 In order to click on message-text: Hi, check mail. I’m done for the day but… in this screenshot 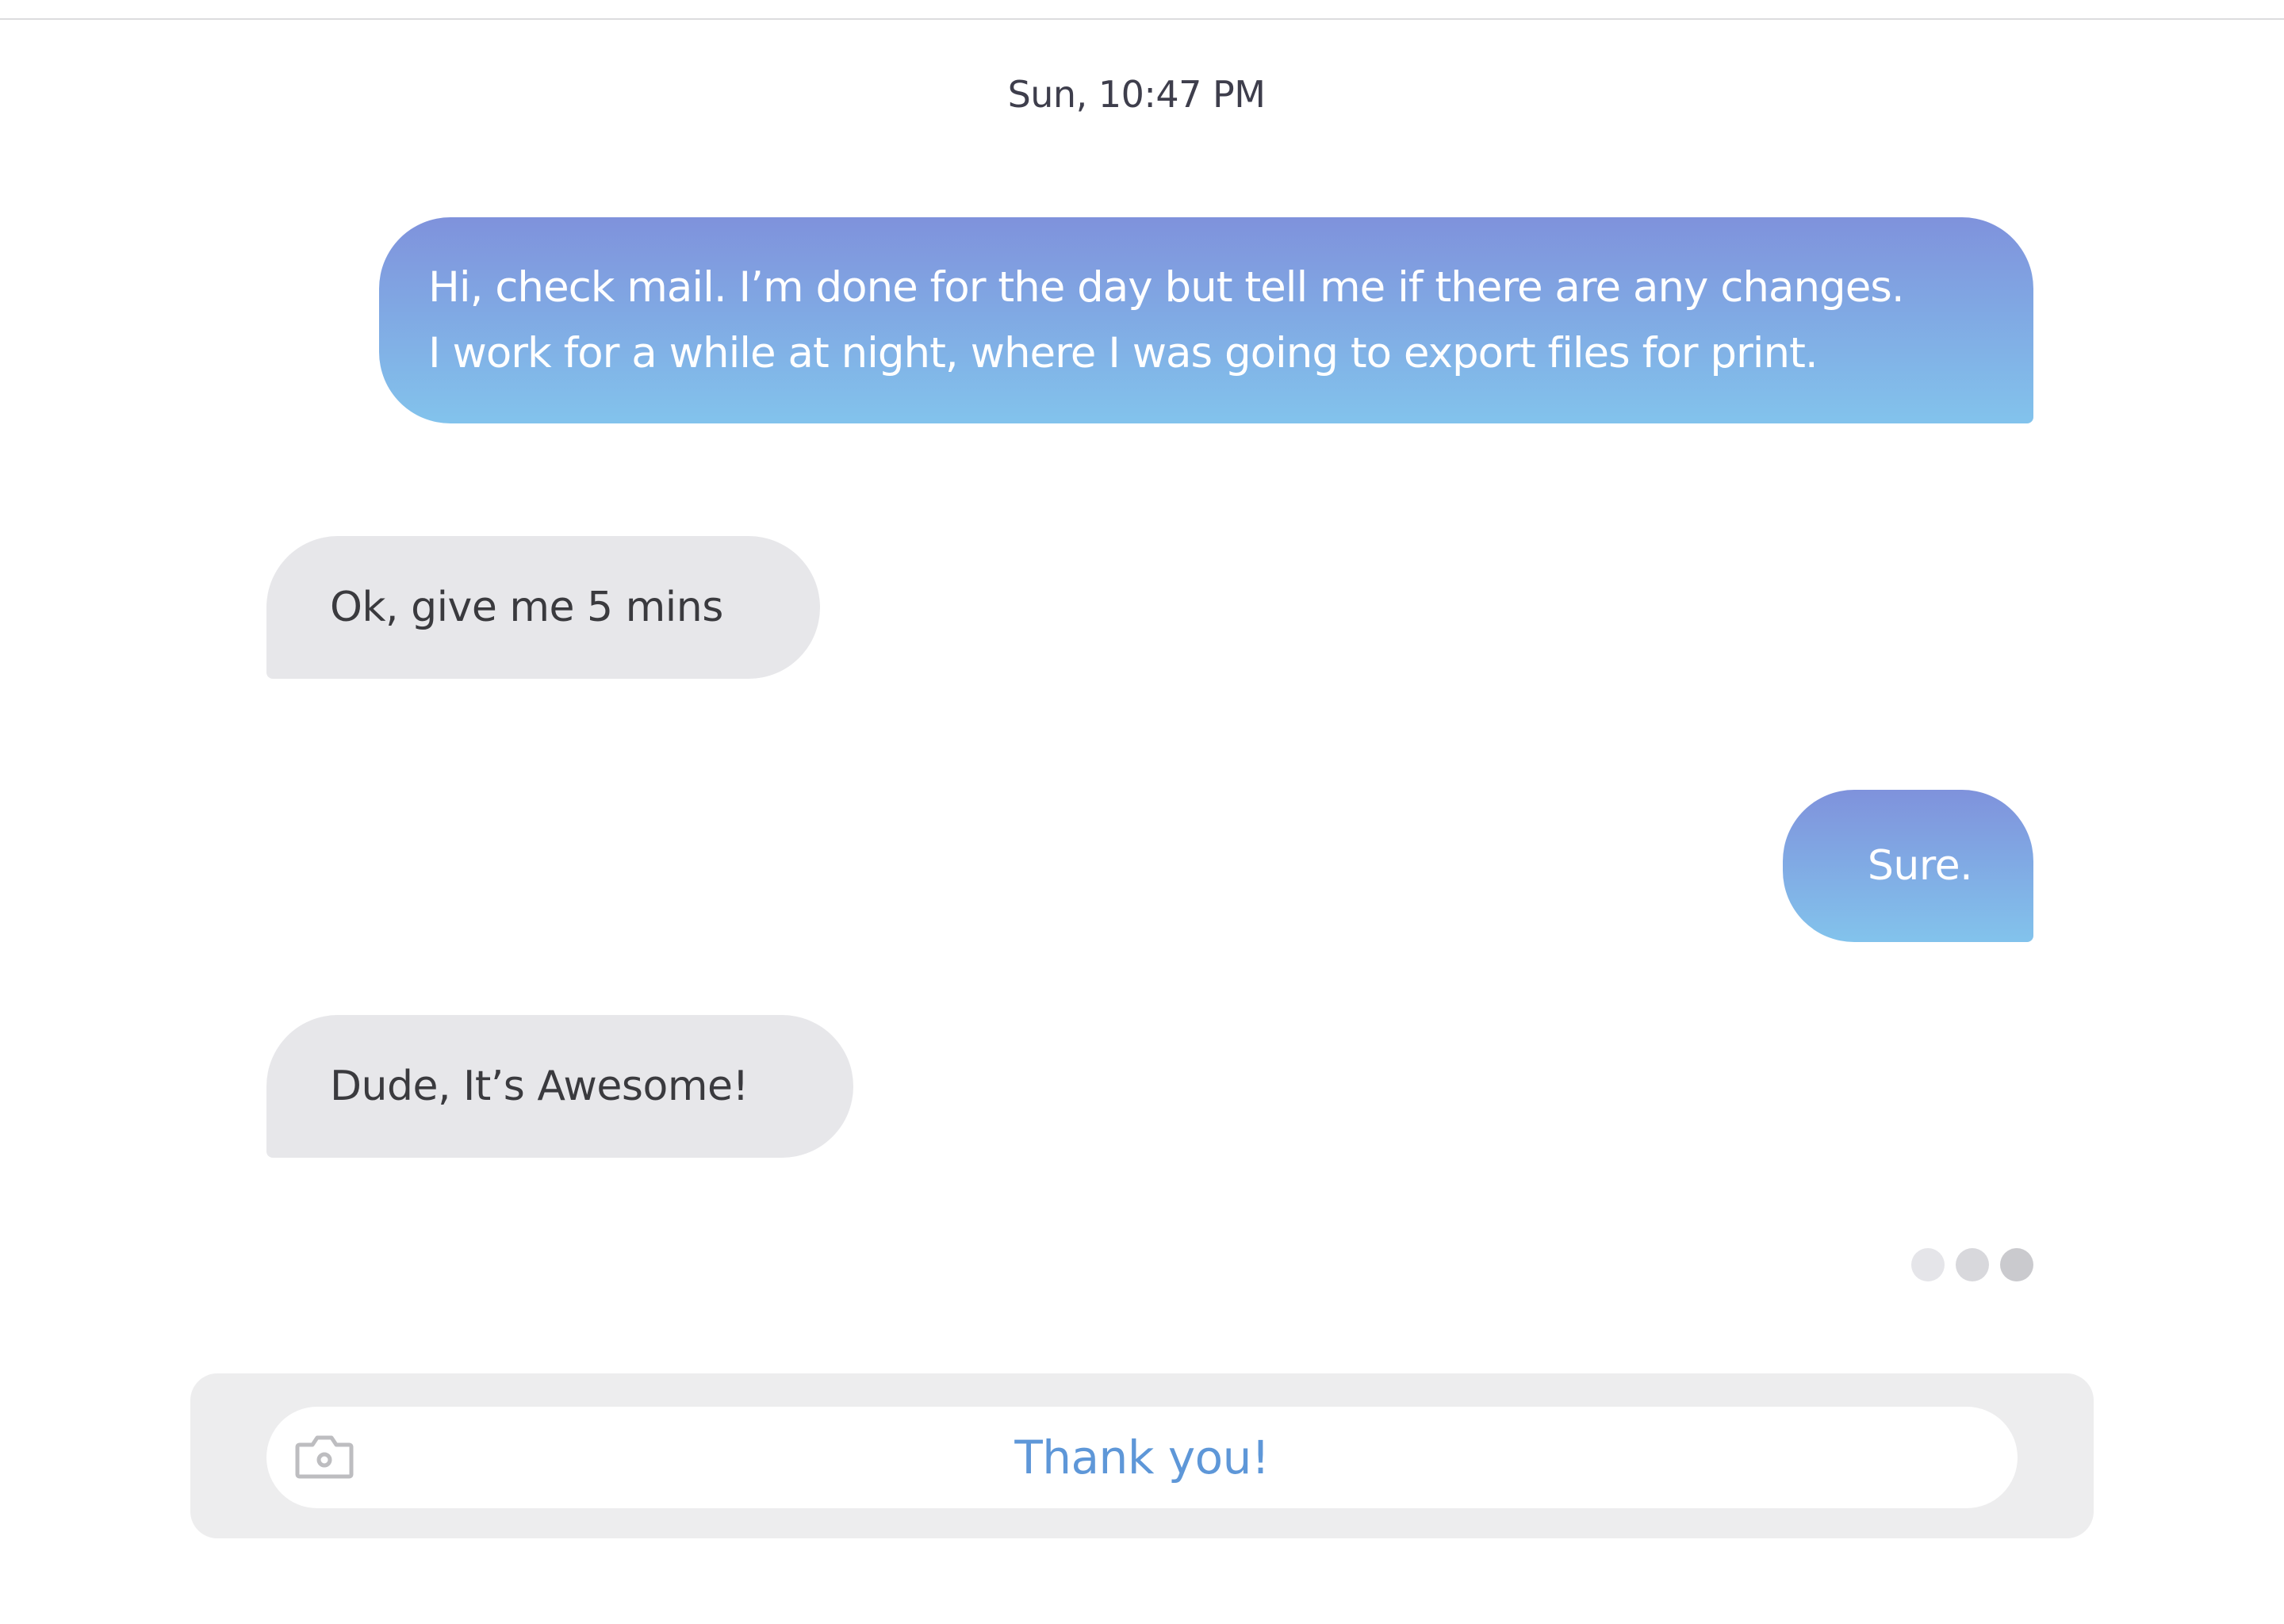, I will do `click(1166, 320)`.